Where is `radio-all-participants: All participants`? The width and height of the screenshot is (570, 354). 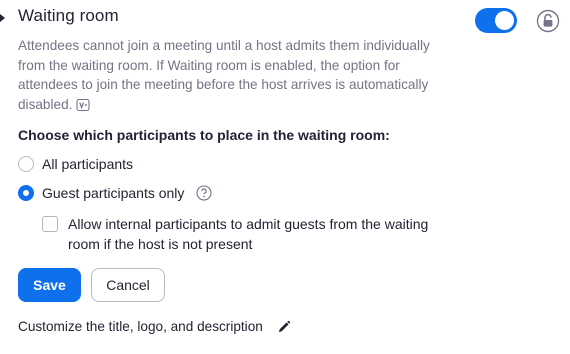 radio-all-participants: All participants is located at coordinates (75, 164).